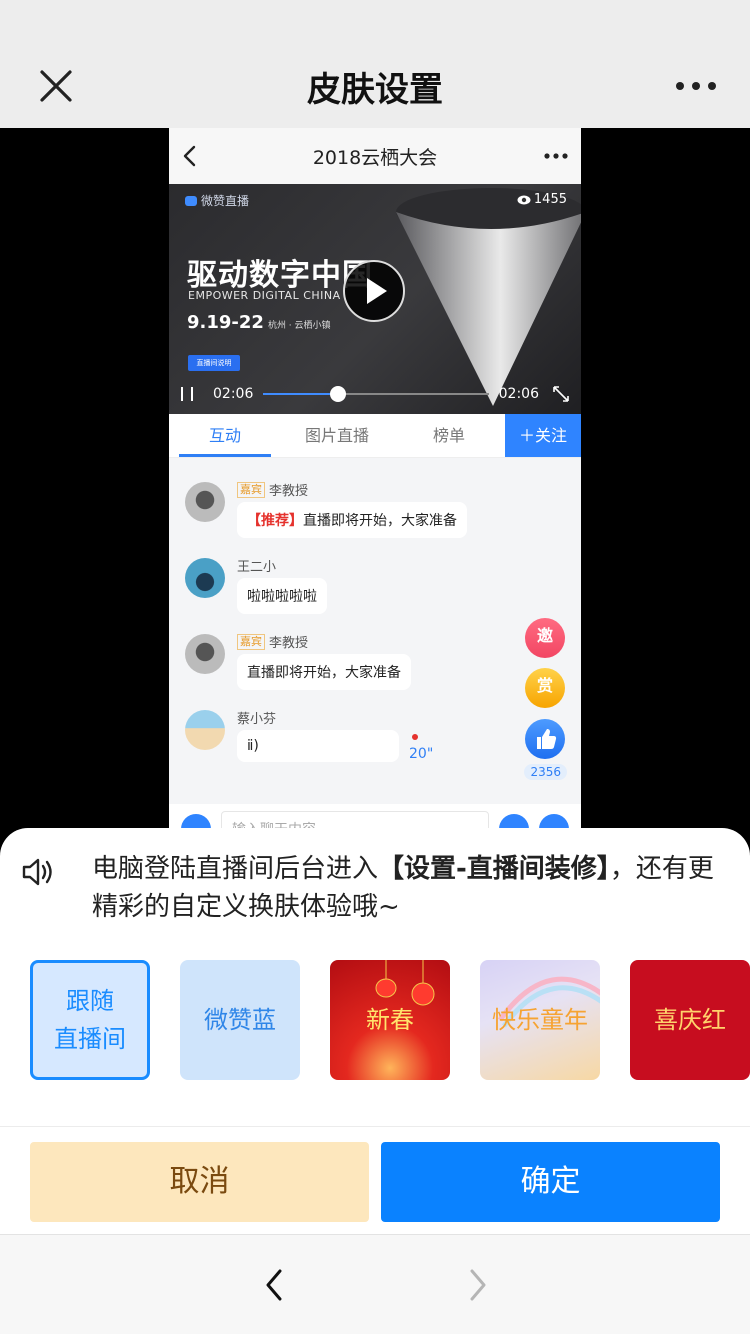  Describe the element at coordinates (253, 746) in the screenshot. I see `voice-icon: ⅱ)` at that location.